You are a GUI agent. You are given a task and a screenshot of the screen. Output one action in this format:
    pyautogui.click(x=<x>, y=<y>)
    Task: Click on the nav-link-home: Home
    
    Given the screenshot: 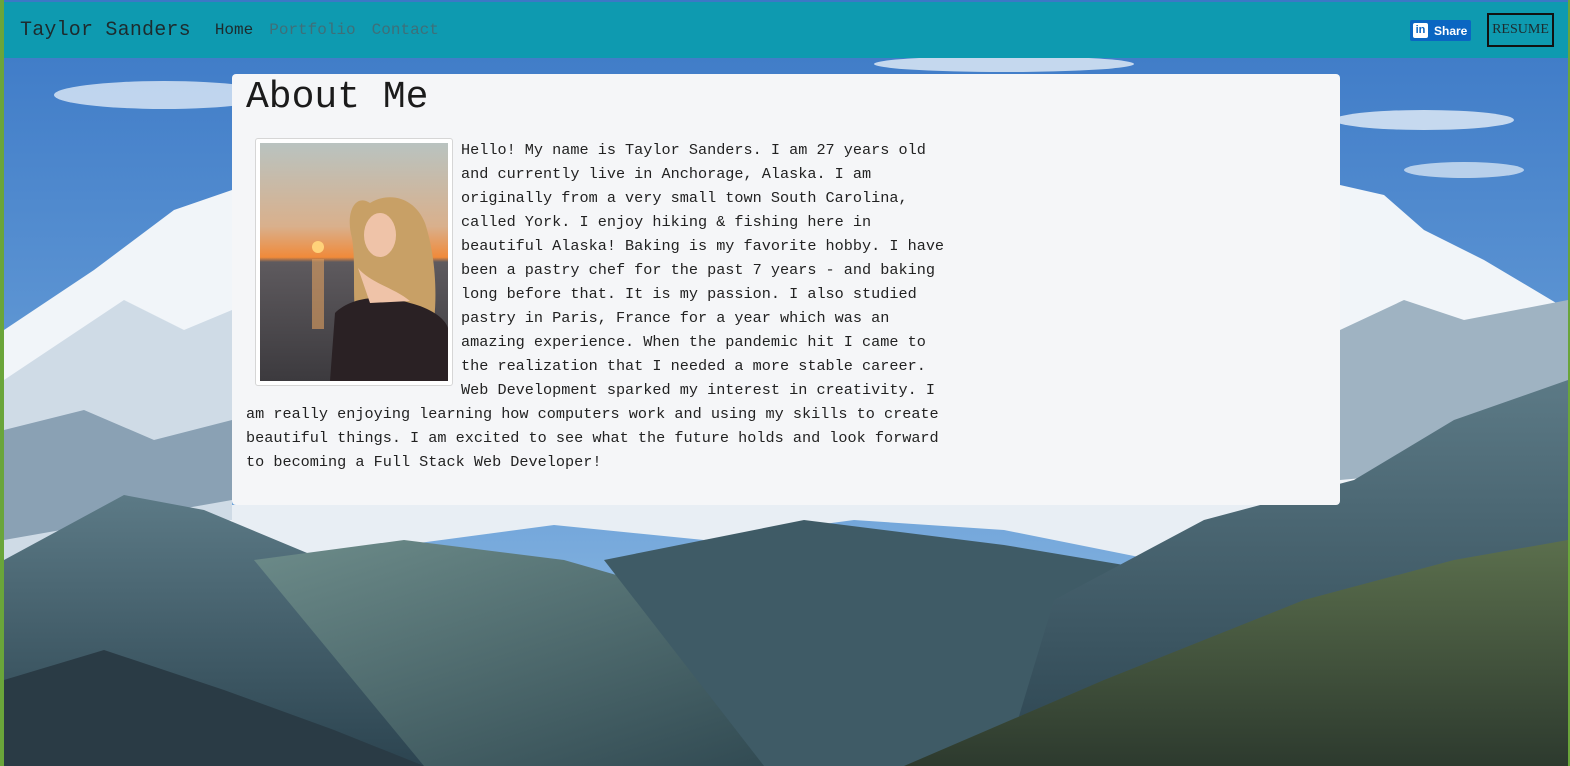 What is the action you would take?
    pyautogui.click(x=234, y=30)
    